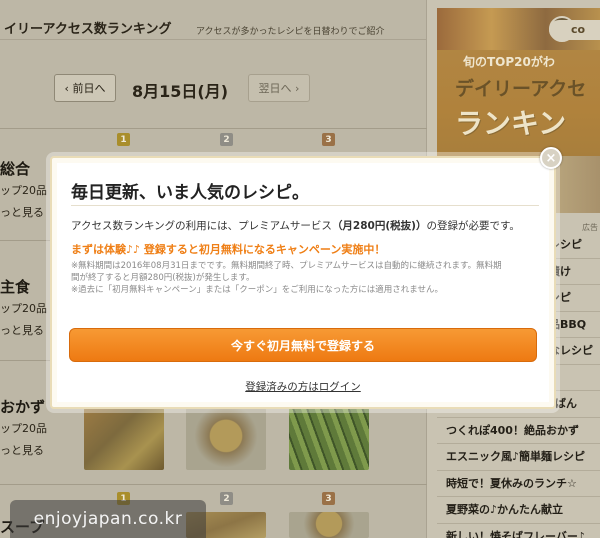 The height and width of the screenshot is (538, 600). Describe the element at coordinates (201, 226) in the screenshot. I see `desc-prefix: アクセス数ランキングの利用には、プレミアムサービス` at that location.